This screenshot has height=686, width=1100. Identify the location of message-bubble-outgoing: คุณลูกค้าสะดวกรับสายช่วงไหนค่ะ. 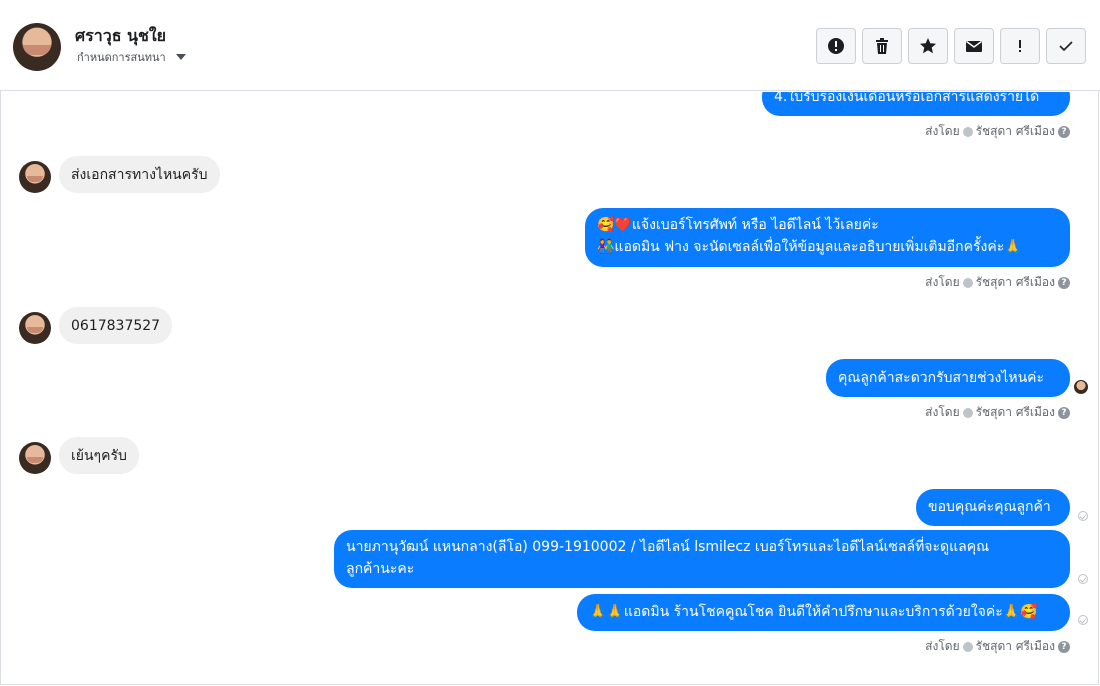
(948, 378).